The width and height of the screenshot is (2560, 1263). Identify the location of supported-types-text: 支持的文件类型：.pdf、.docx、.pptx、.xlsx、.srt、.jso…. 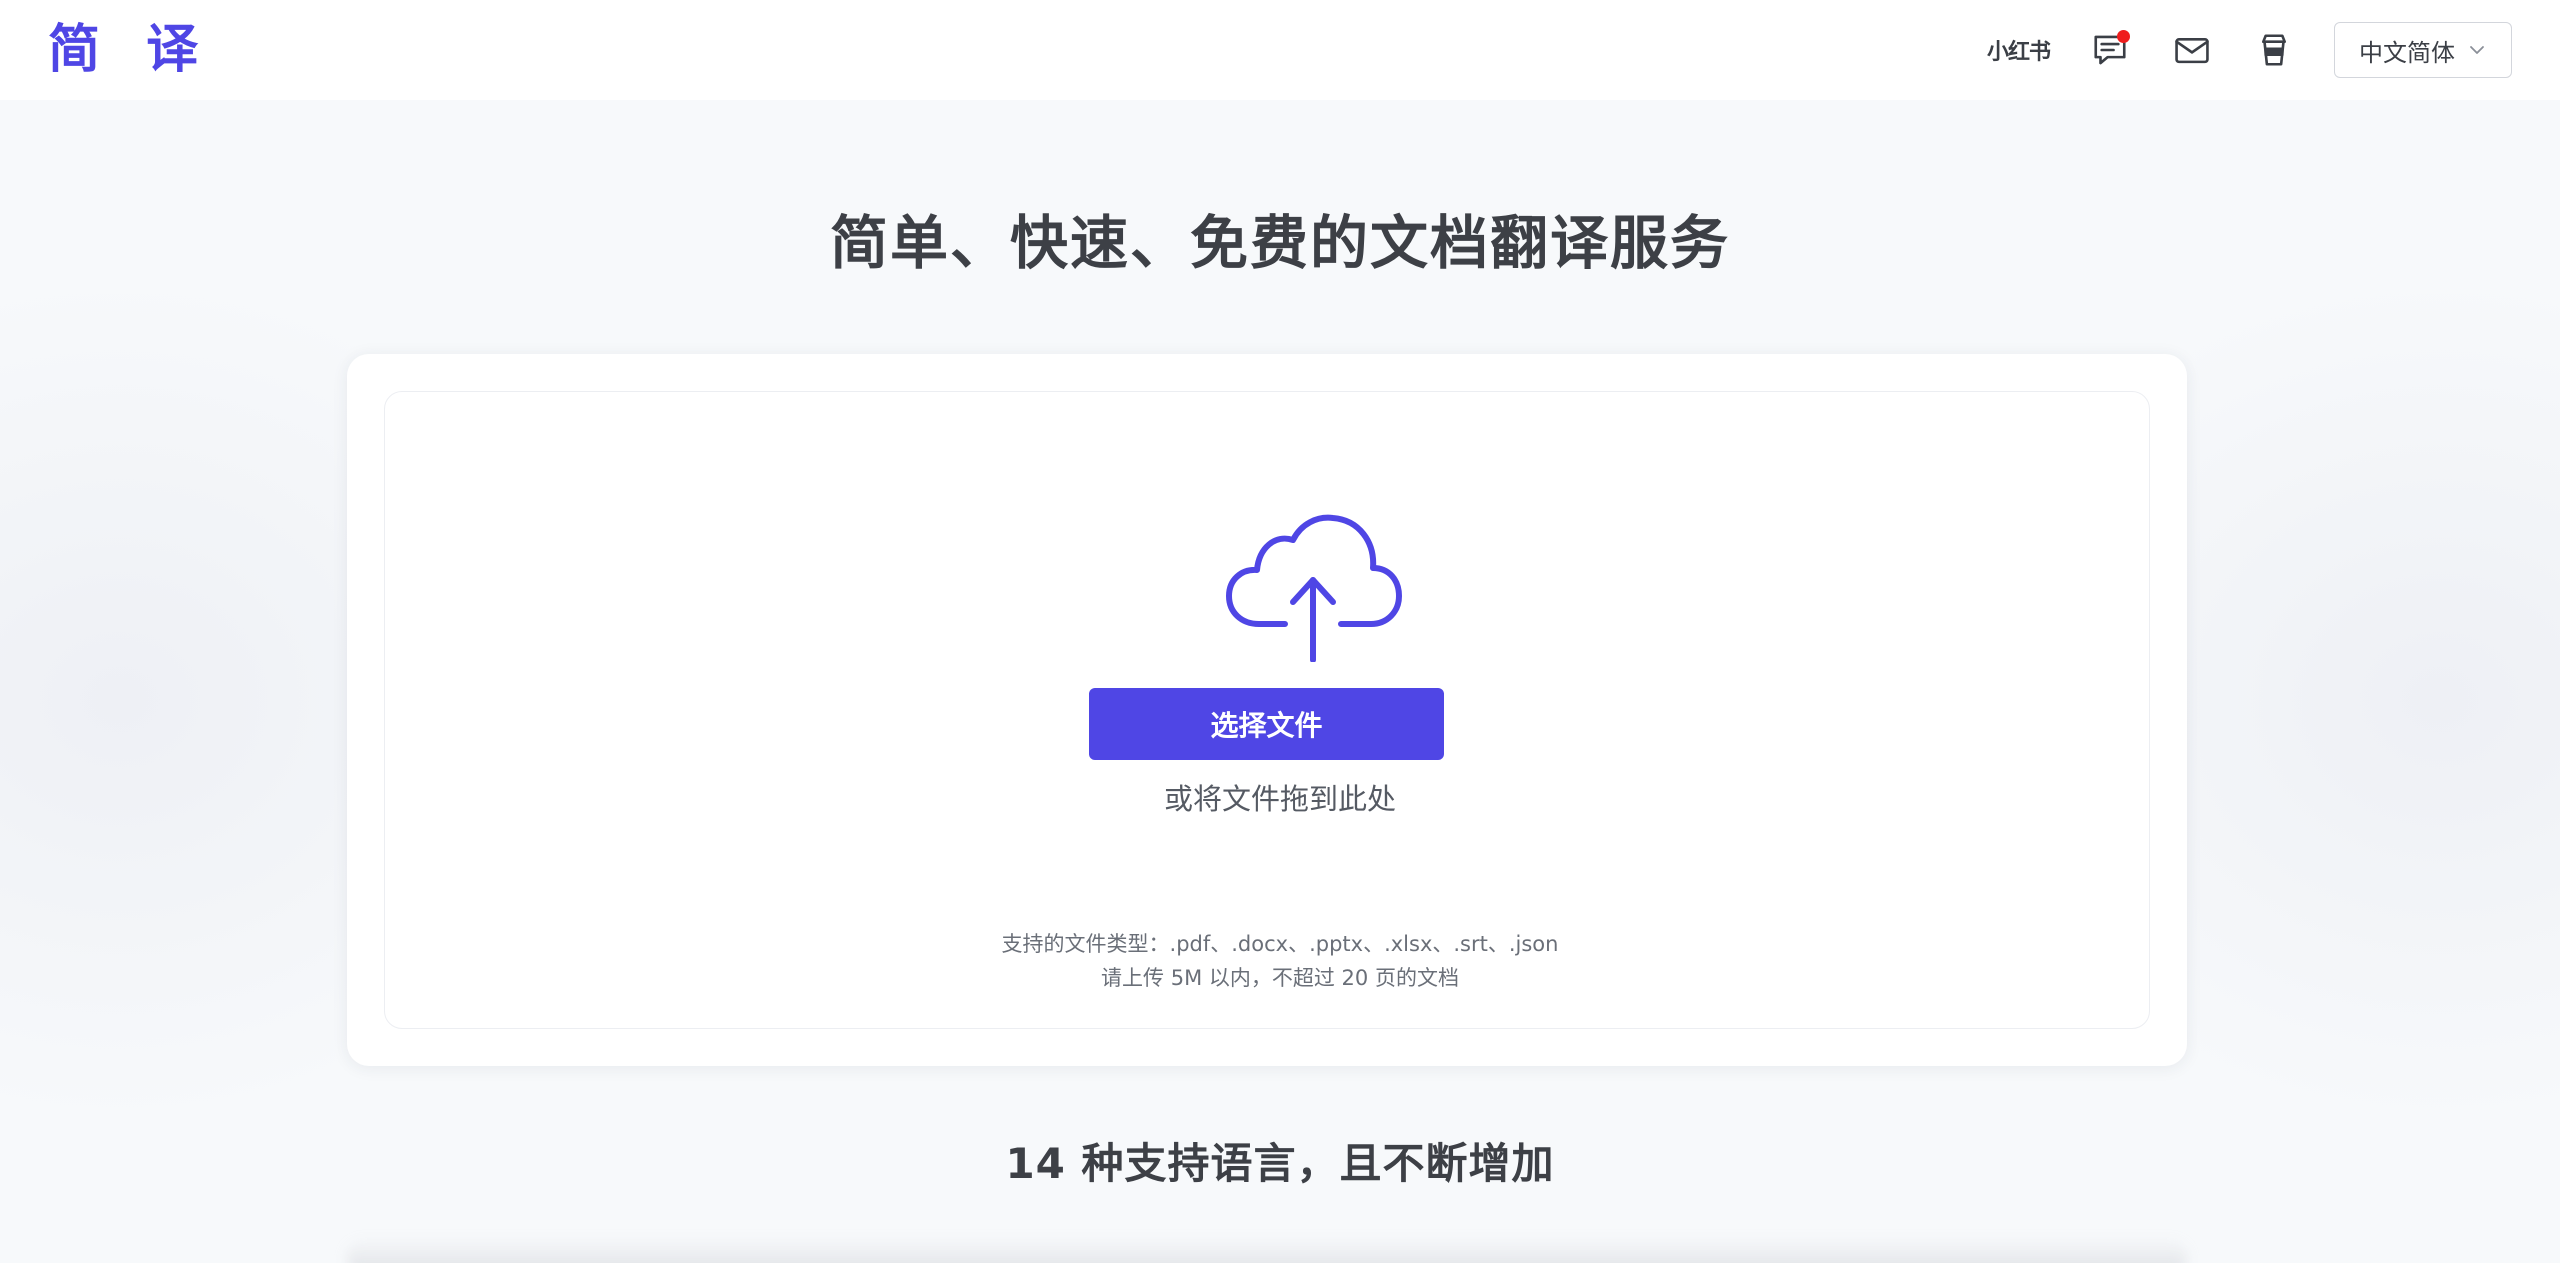
(1280, 944).